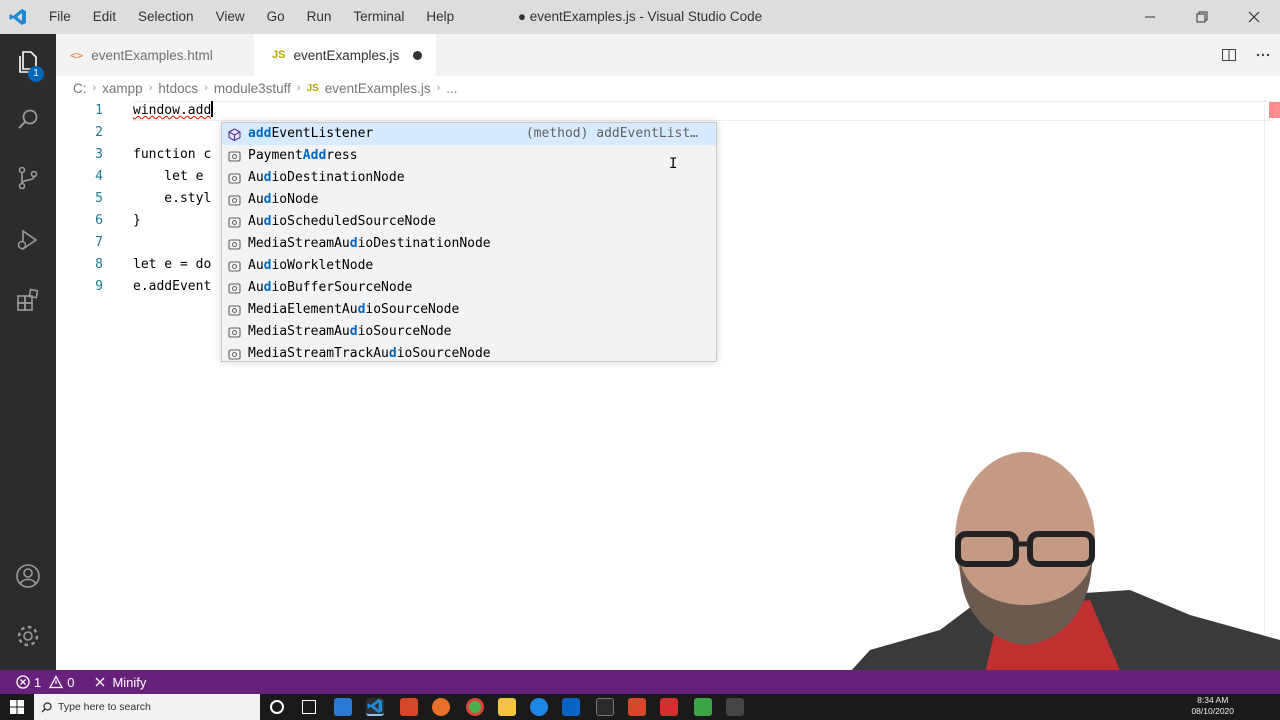 The height and width of the screenshot is (720, 1280). I want to click on breadcrumb-item: htdocs, so click(178, 88).